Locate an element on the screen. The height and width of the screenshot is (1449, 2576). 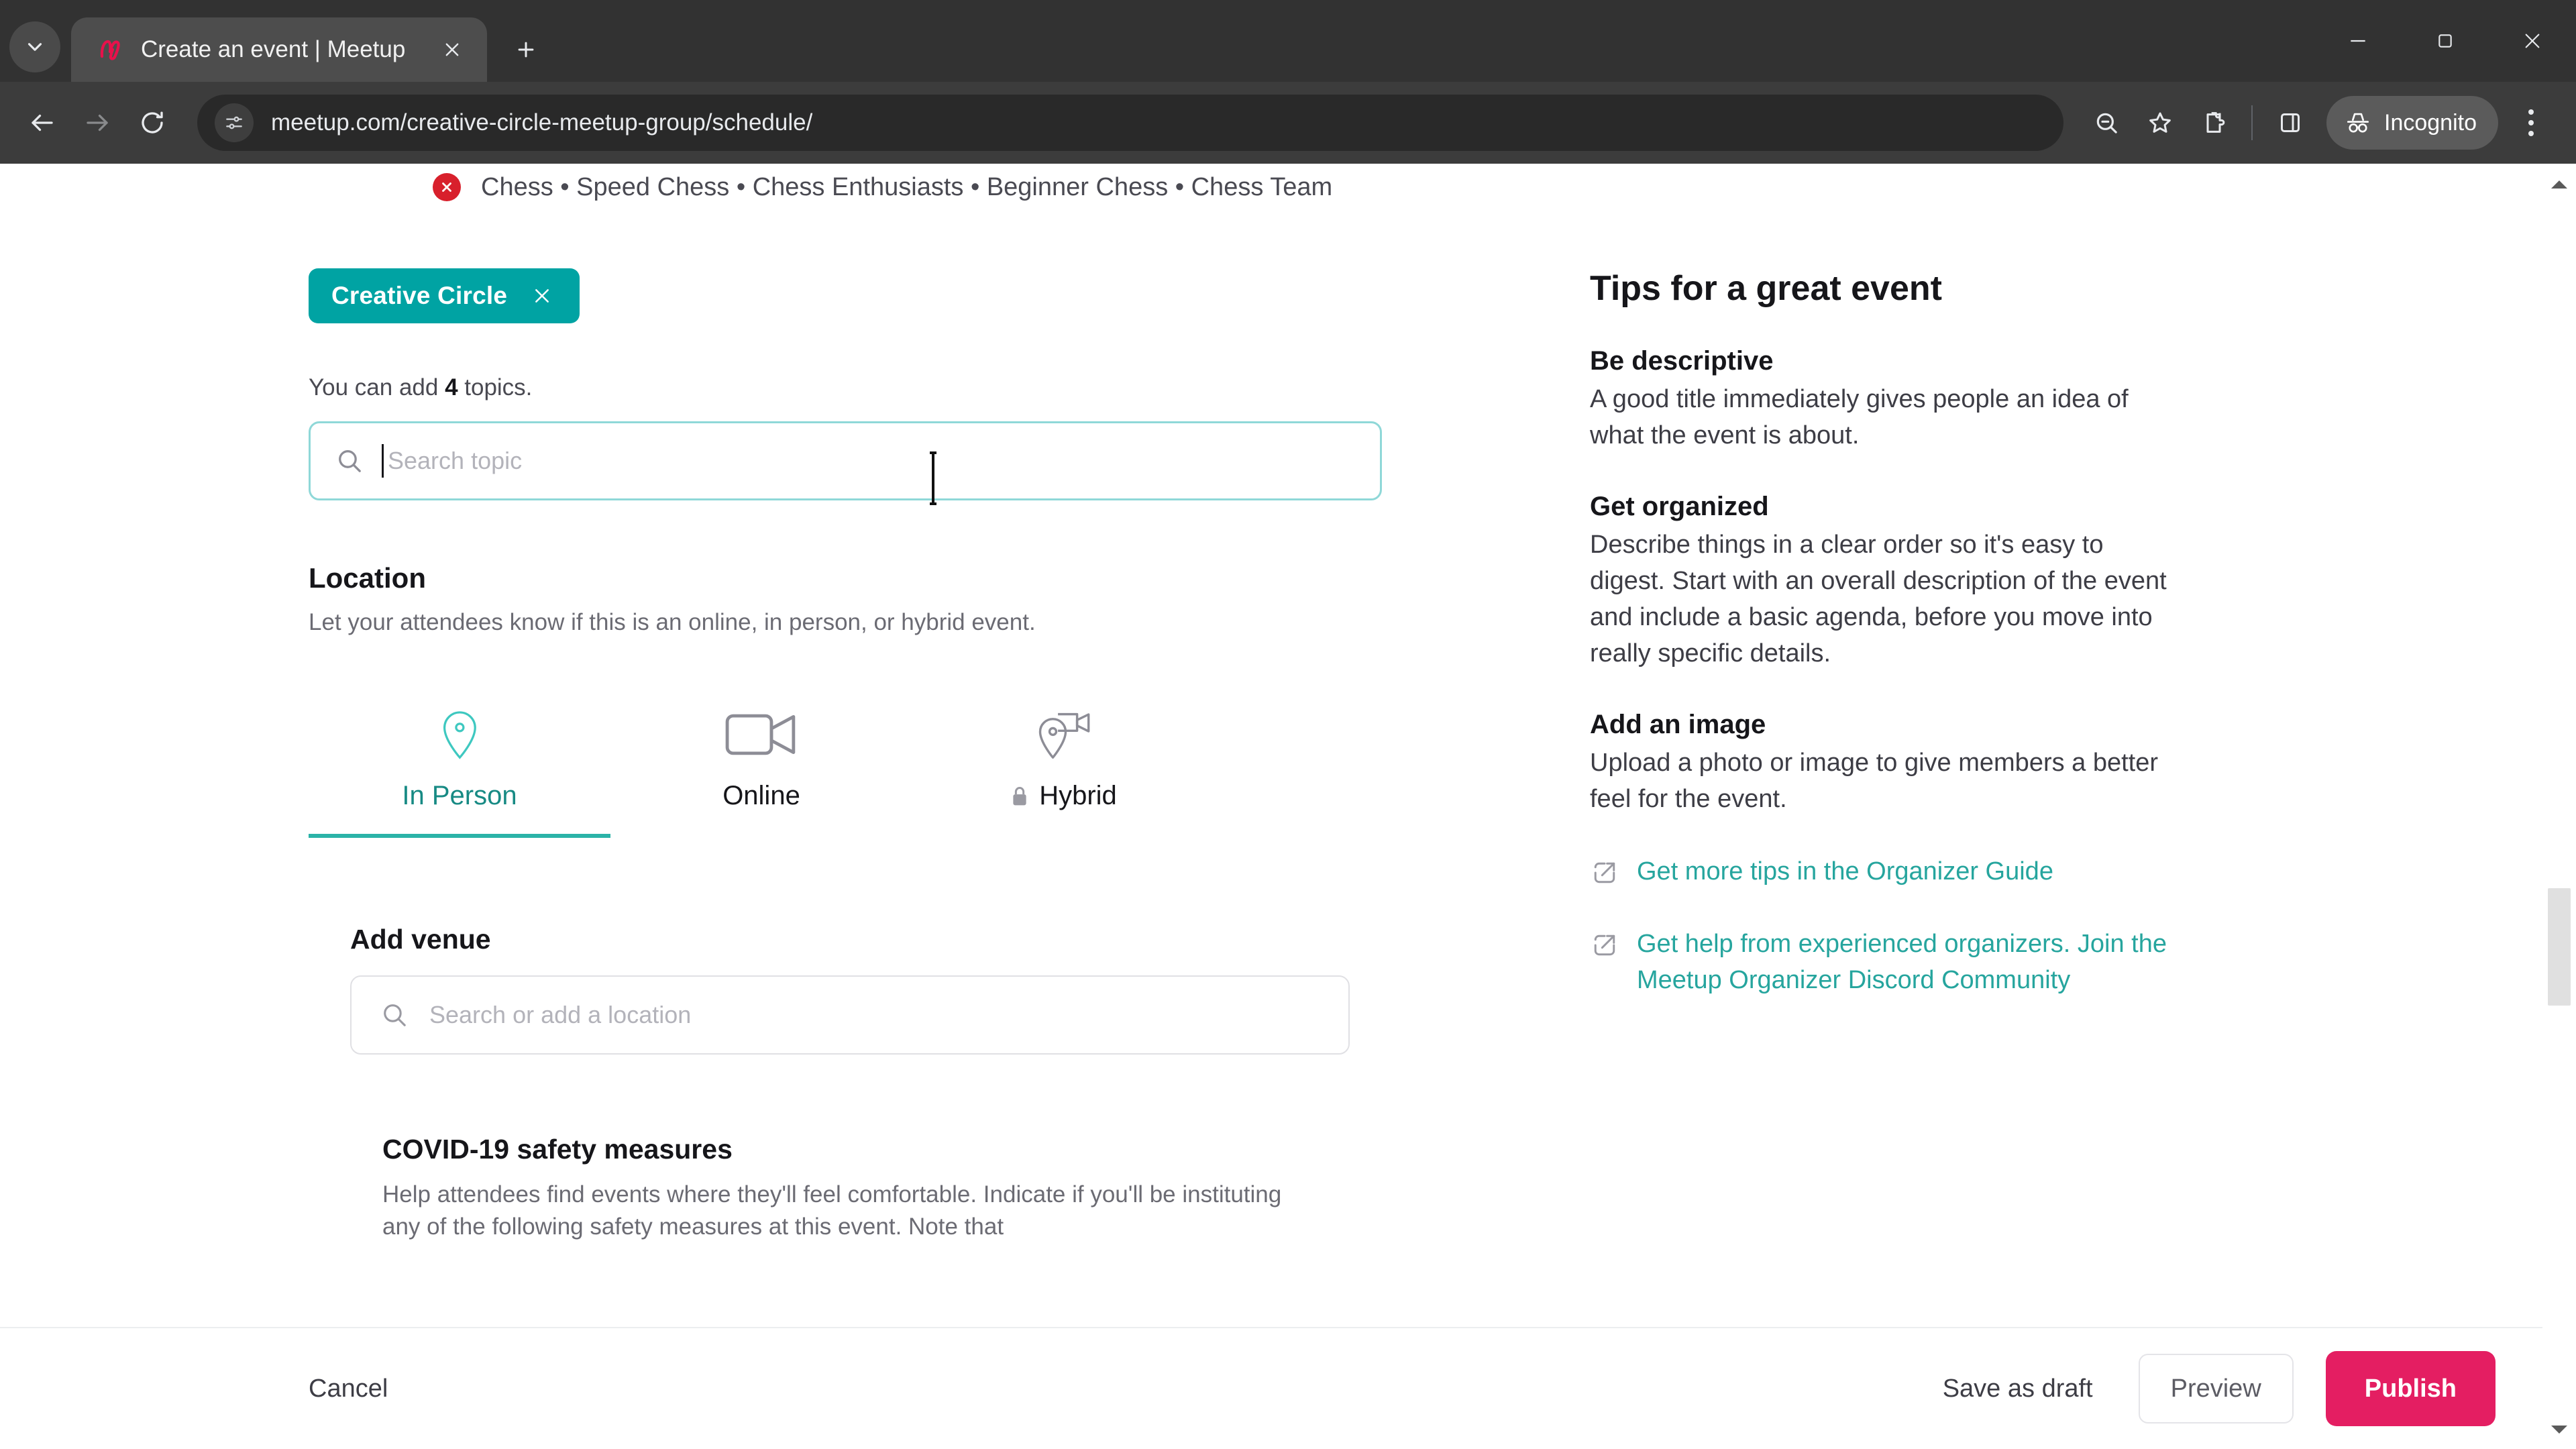
topic-chip-creative-circle: Creative Circle is located at coordinates (444, 295).